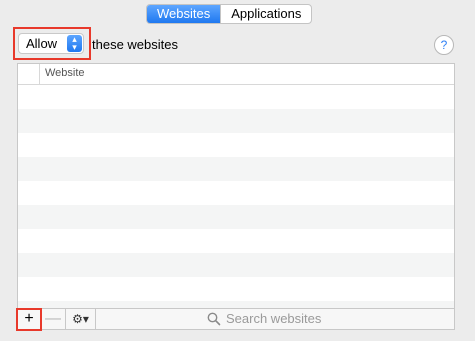  Describe the element at coordinates (184, 14) in the screenshot. I see `tab-websites: Websites` at that location.